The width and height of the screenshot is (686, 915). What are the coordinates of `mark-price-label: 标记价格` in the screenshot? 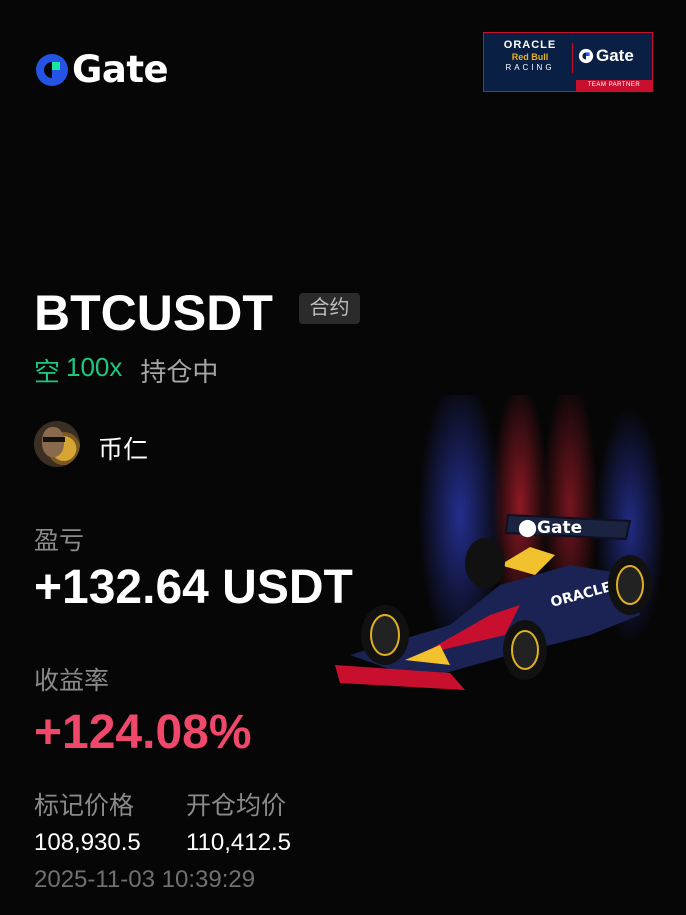 It's located at (84, 806).